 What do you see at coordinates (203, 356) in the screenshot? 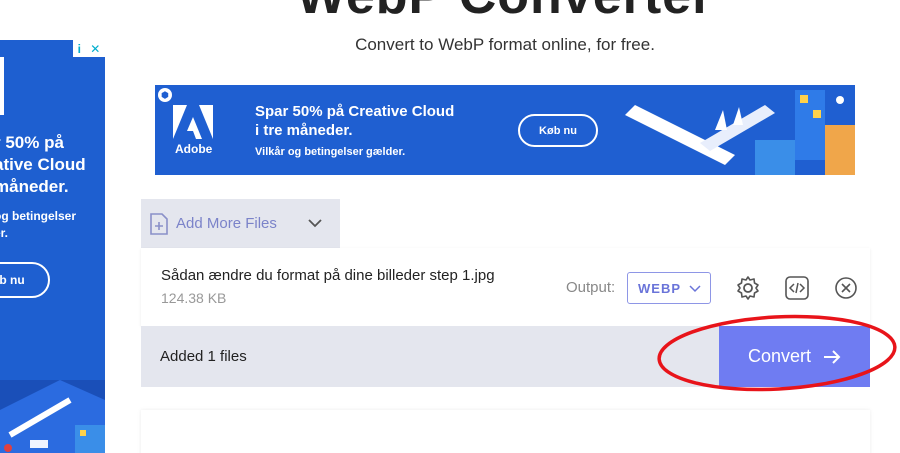
I see `files-added-status: Added 1 files` at bounding box center [203, 356].